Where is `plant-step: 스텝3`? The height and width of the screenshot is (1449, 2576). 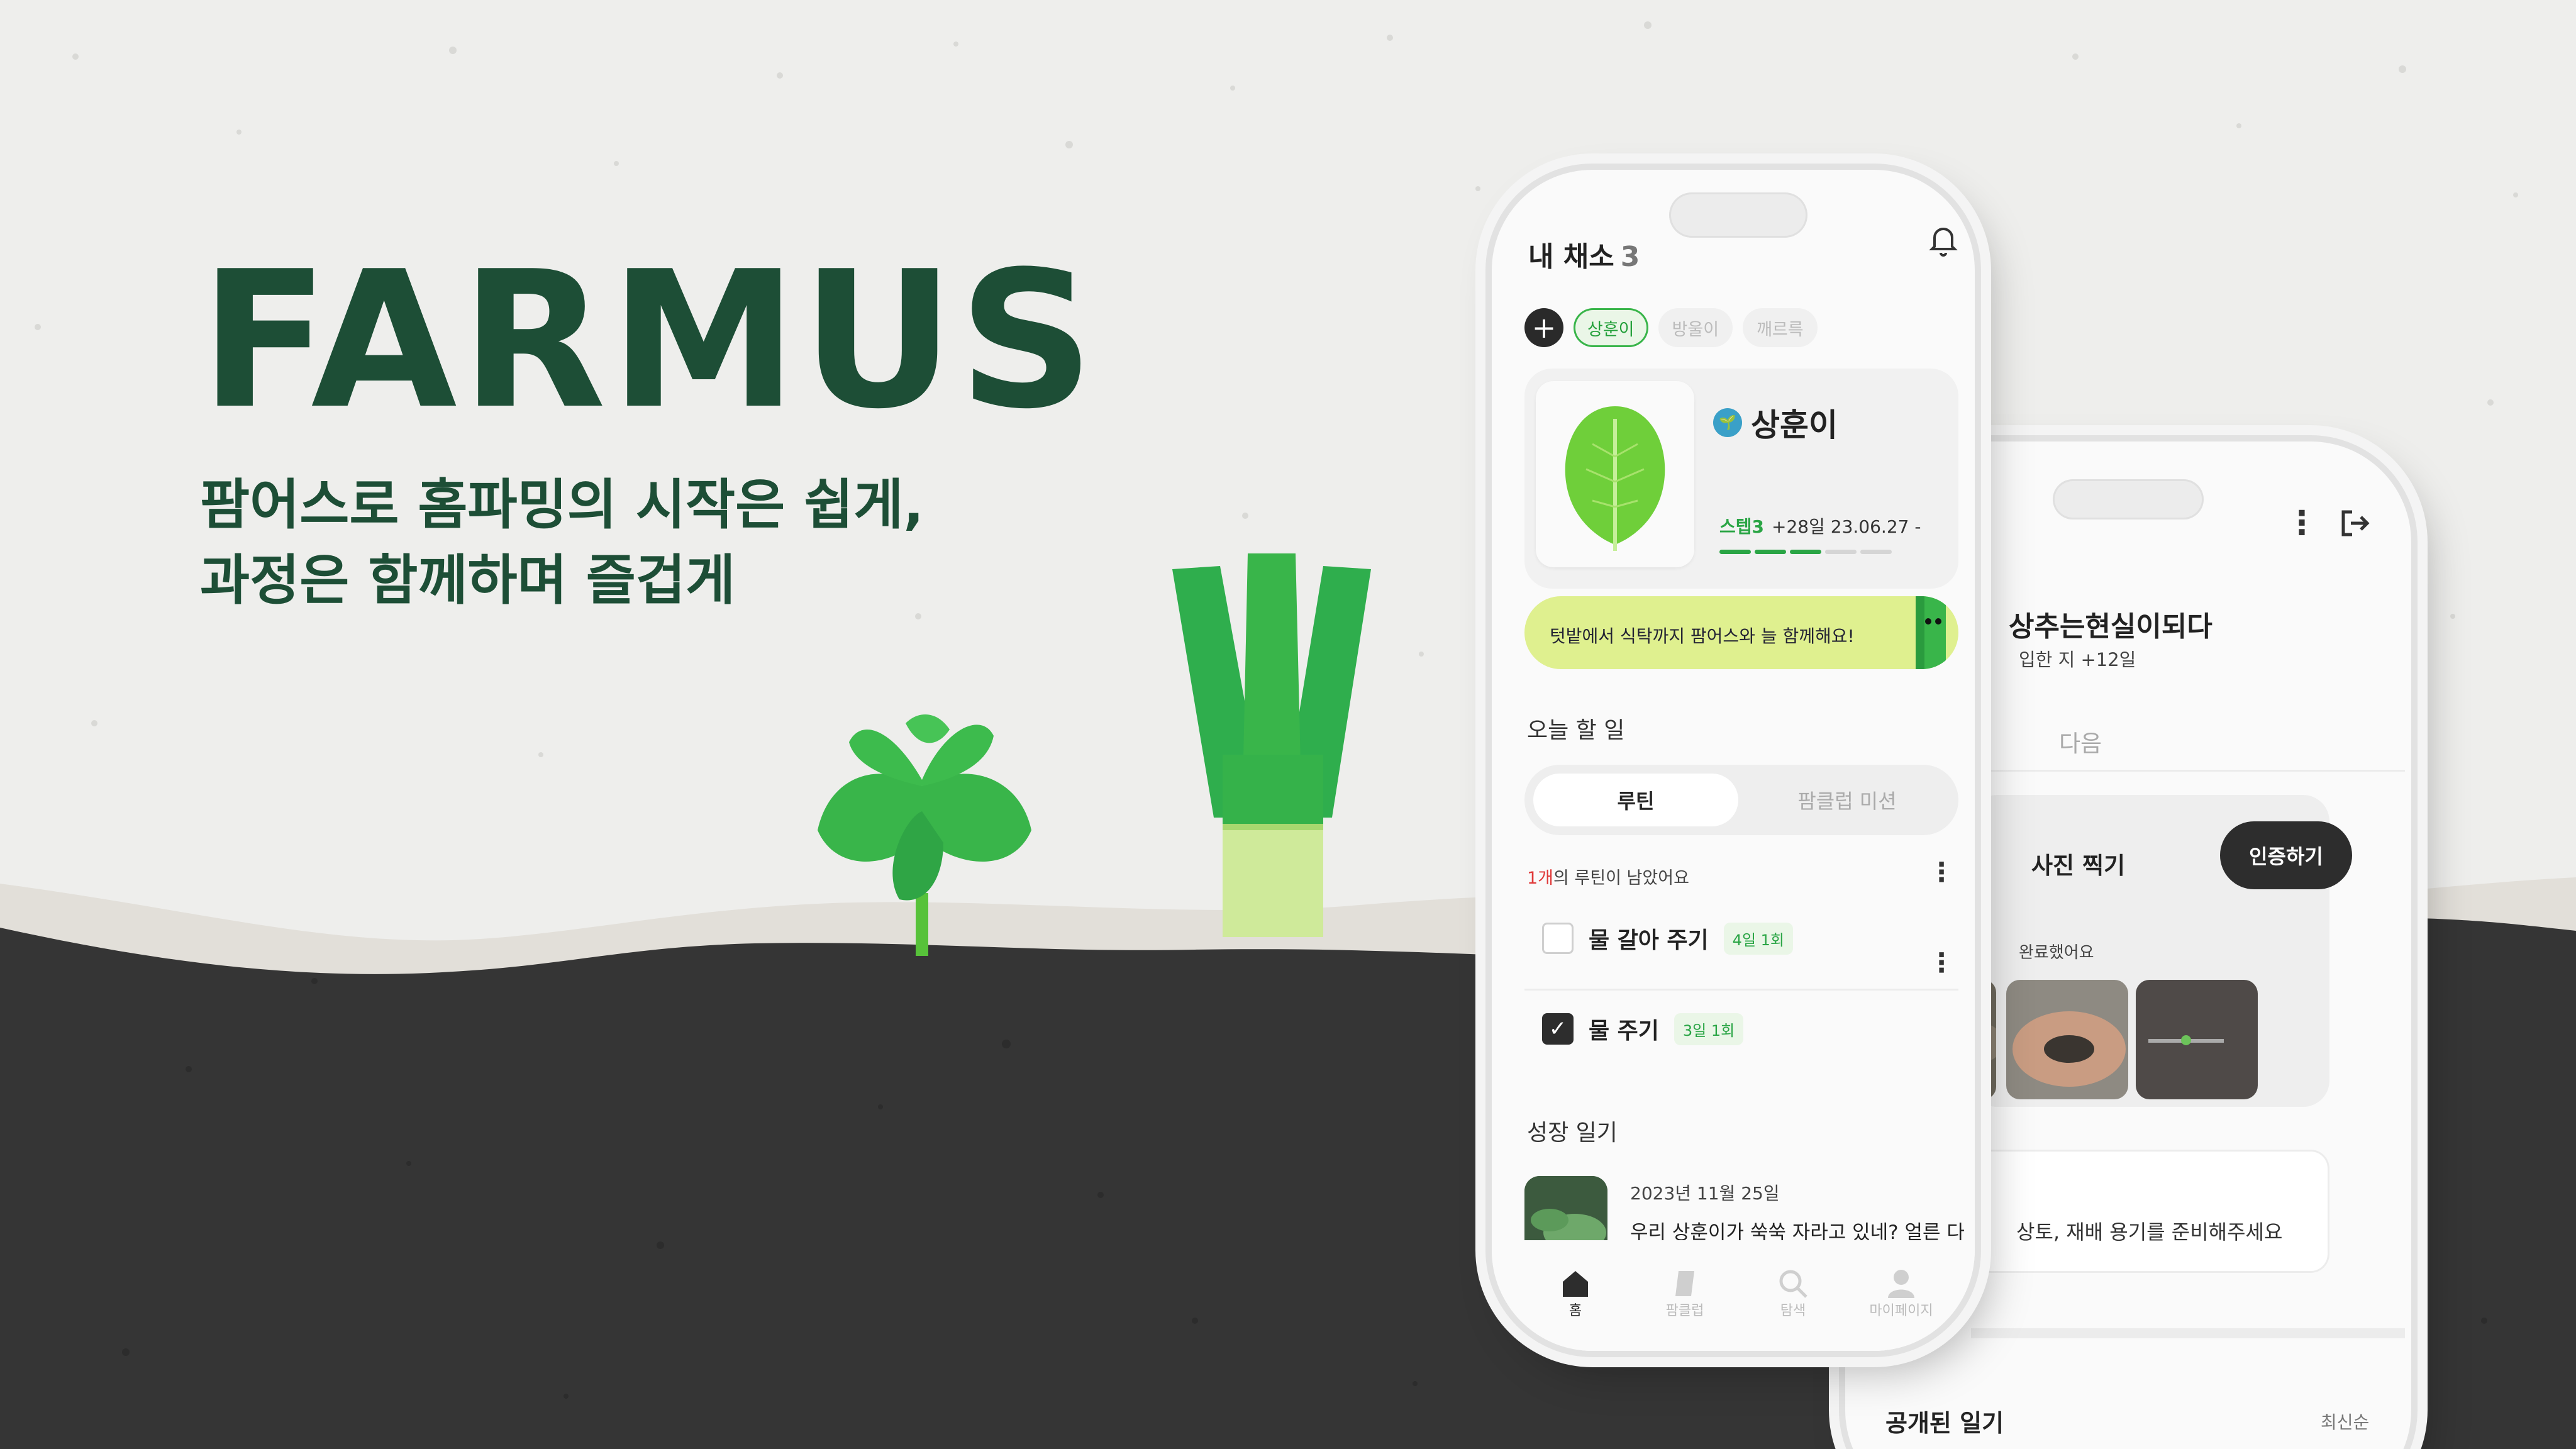
plant-step: 스텝3 is located at coordinates (1742, 526).